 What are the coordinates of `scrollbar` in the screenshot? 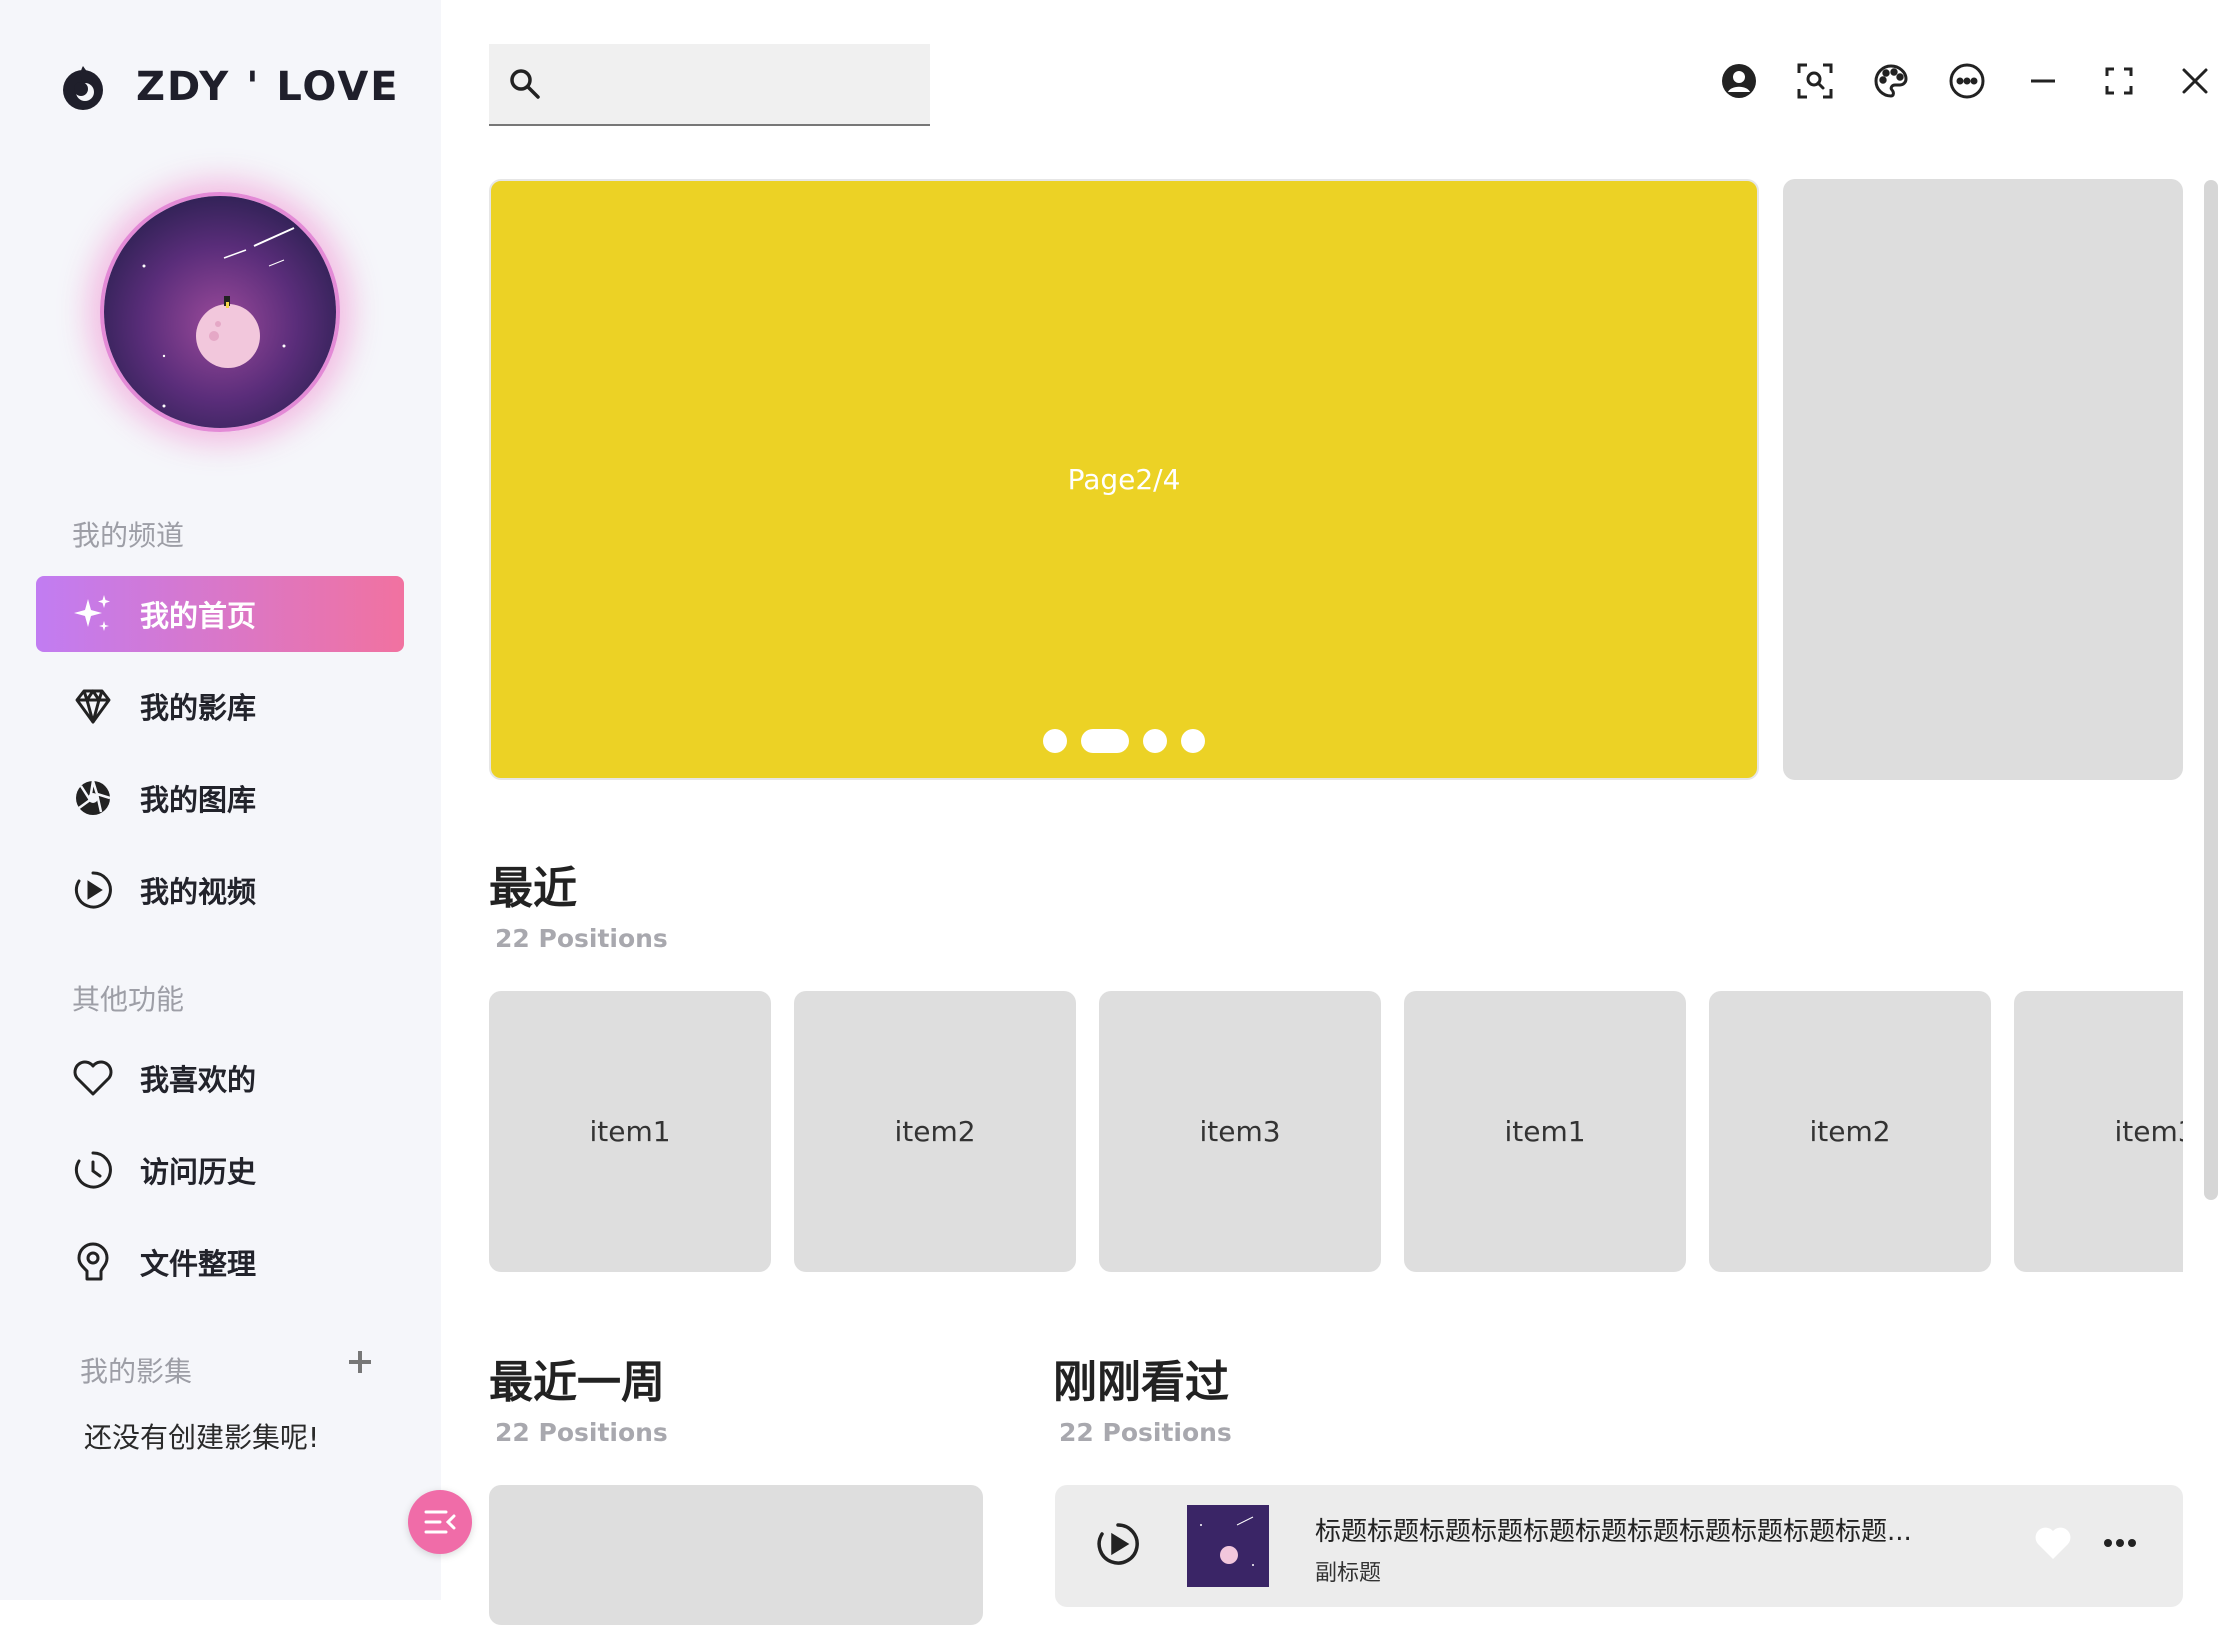 It's located at (2211, 690).